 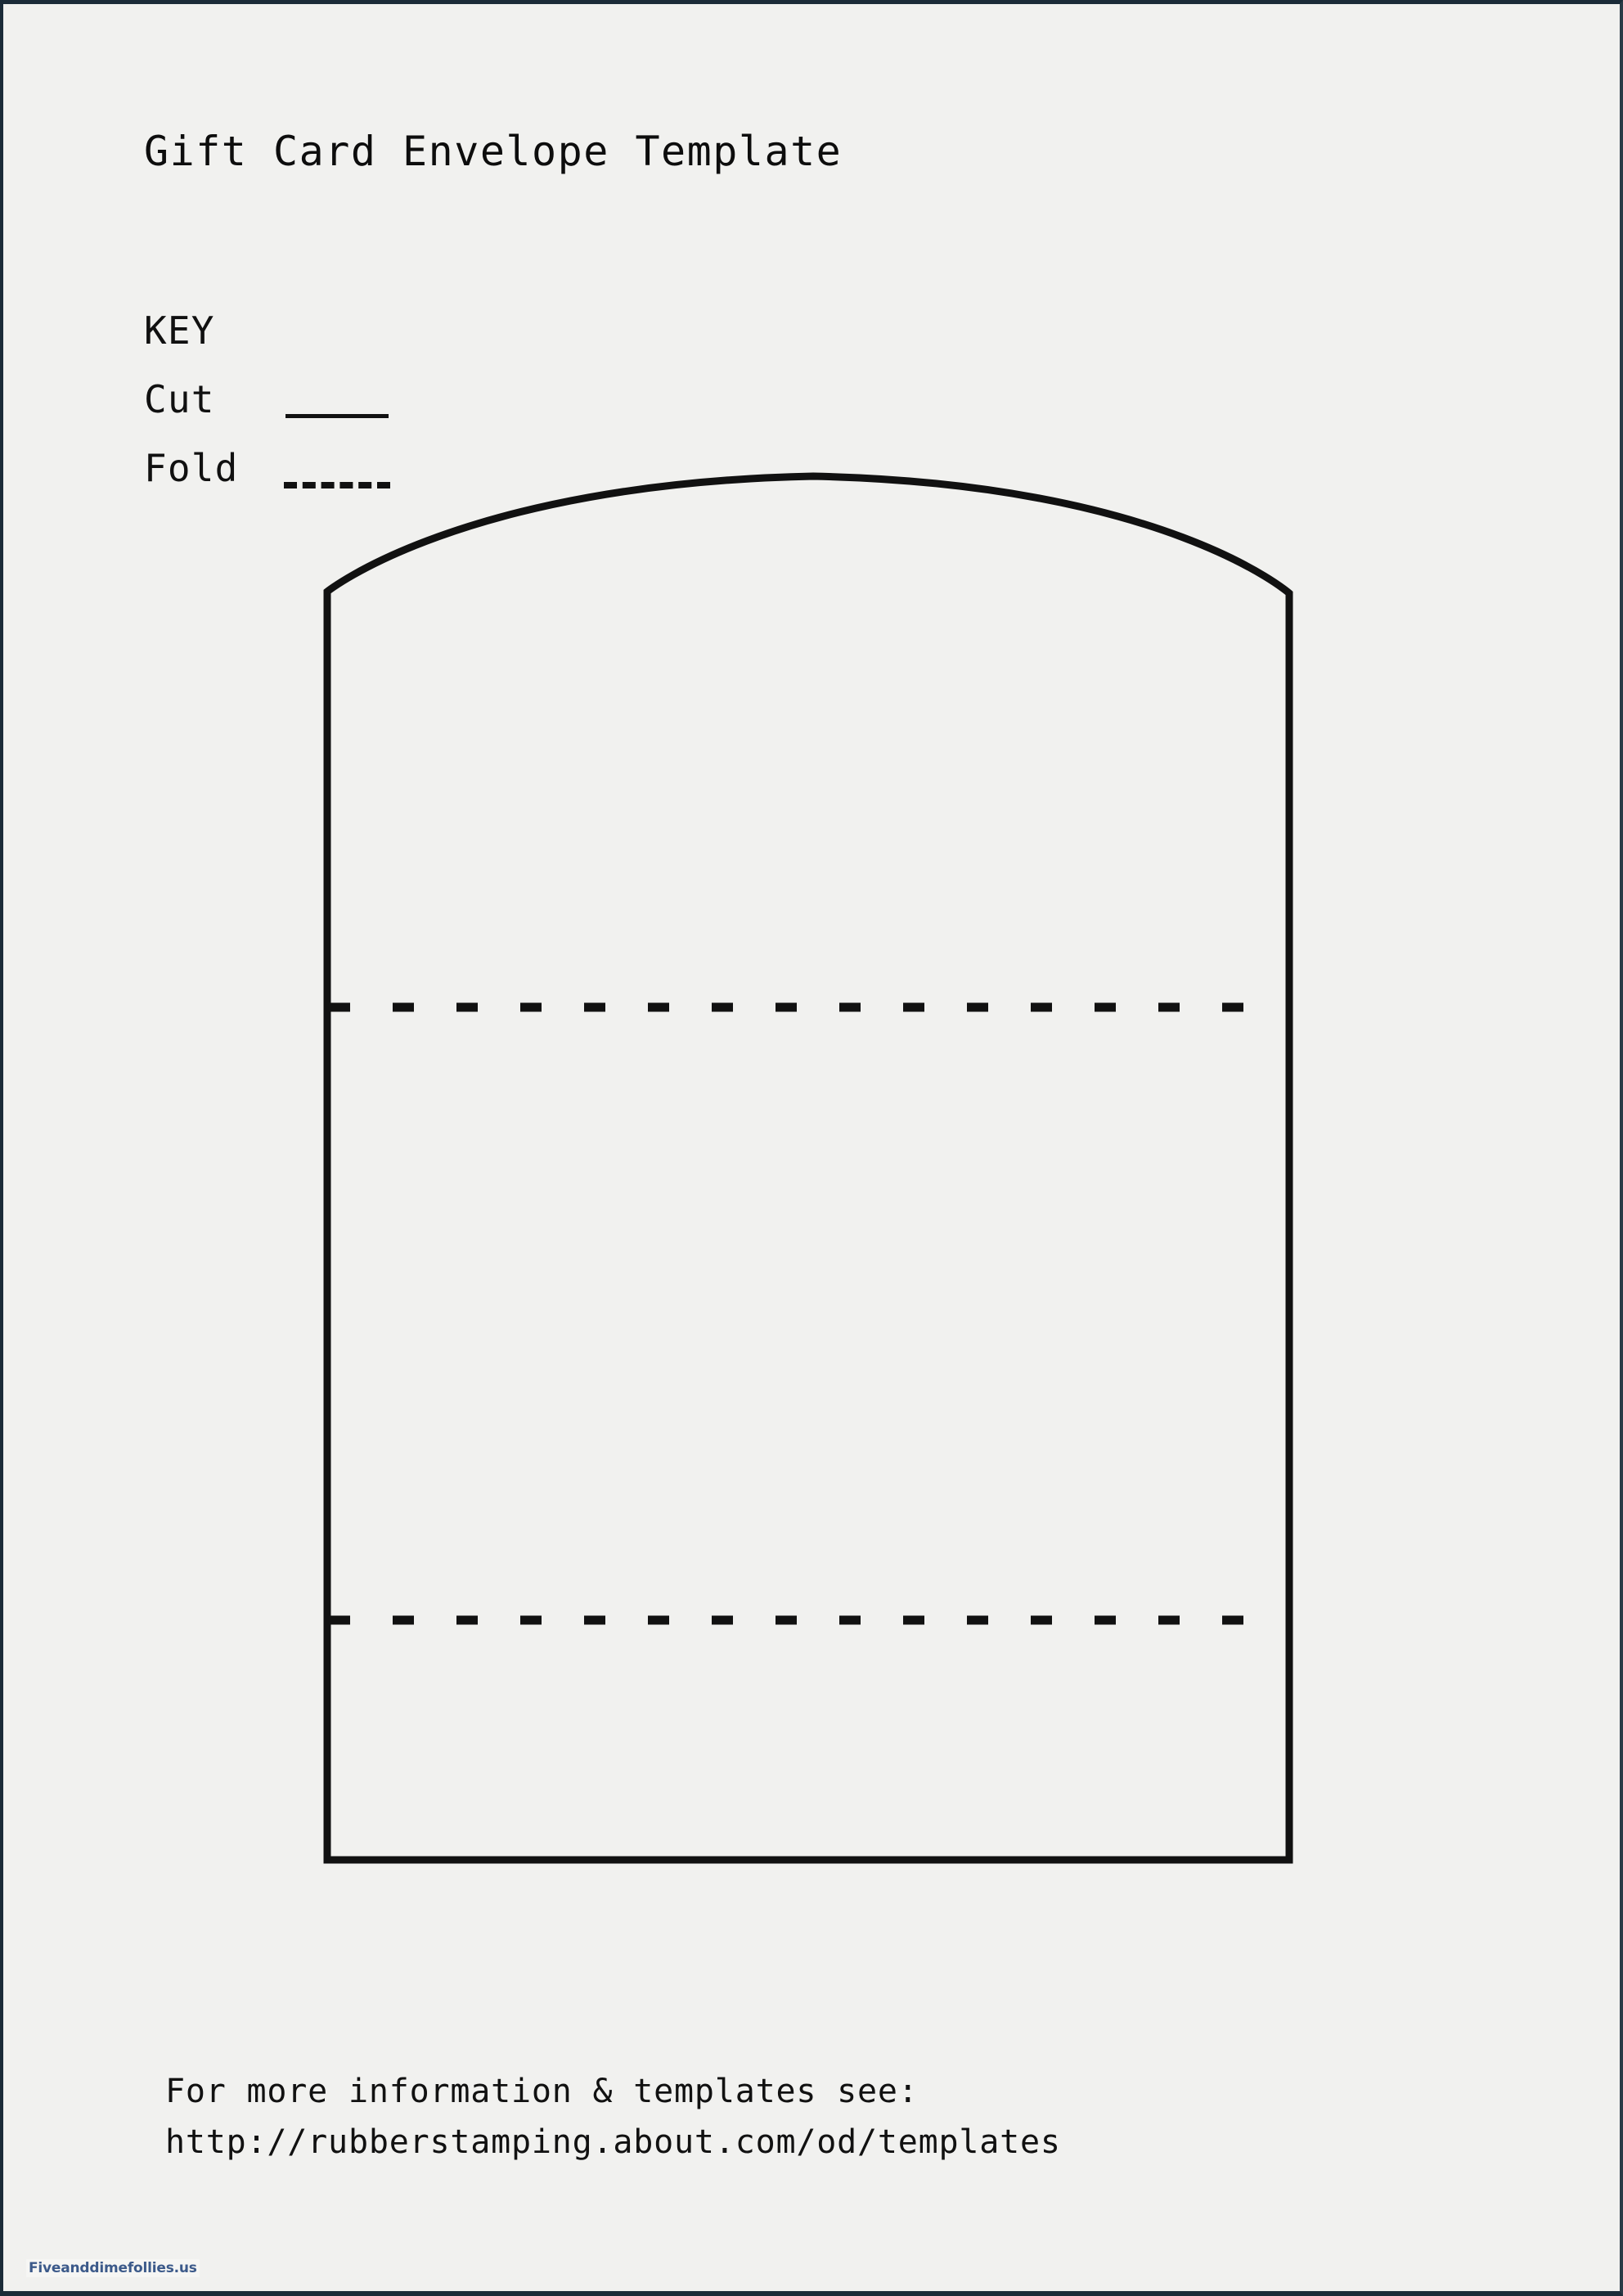 What do you see at coordinates (431, 343) in the screenshot?
I see `key-heading-row: KEY` at bounding box center [431, 343].